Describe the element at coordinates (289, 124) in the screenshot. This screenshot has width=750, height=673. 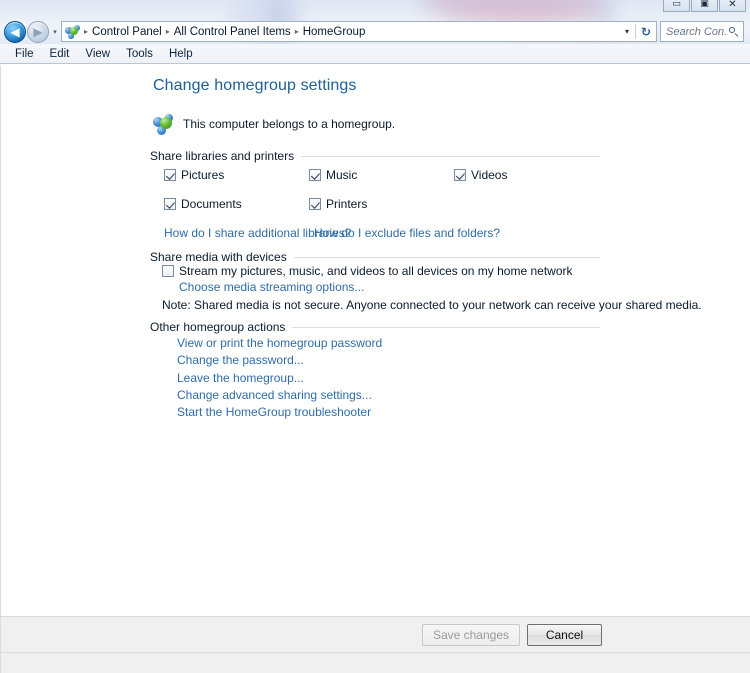
I see `homegroup-status-text: This computer belongs to a homegroup.` at that location.